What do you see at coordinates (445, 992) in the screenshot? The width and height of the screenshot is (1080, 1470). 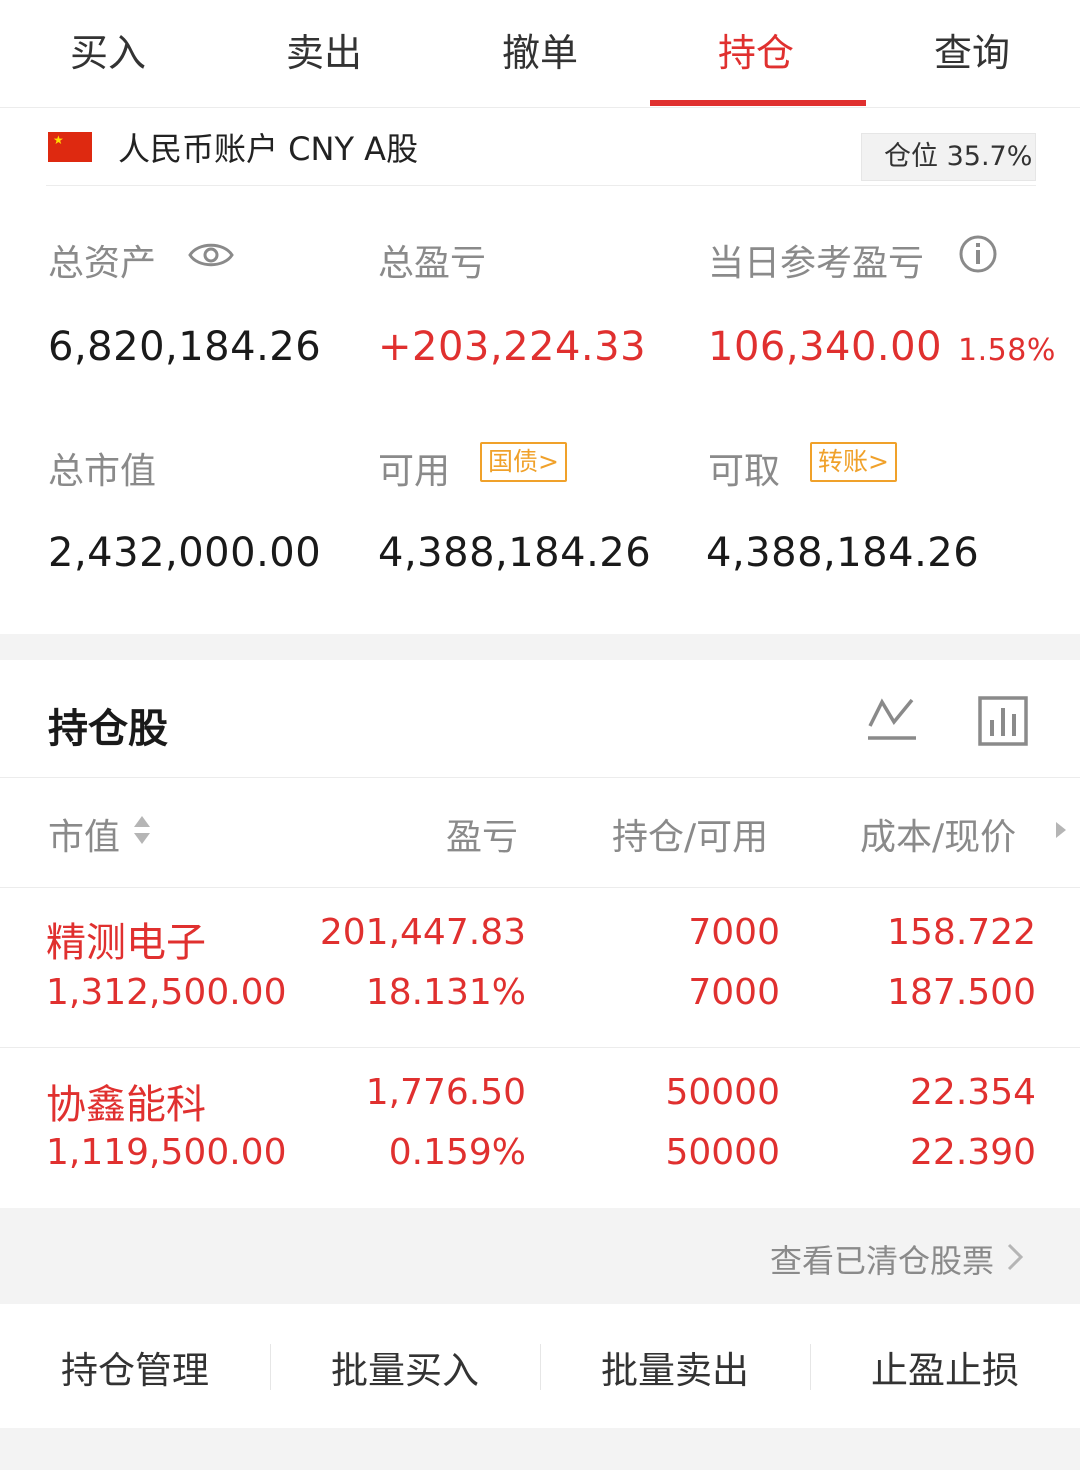 I see `stock-pnl-percent: 18.131%` at bounding box center [445, 992].